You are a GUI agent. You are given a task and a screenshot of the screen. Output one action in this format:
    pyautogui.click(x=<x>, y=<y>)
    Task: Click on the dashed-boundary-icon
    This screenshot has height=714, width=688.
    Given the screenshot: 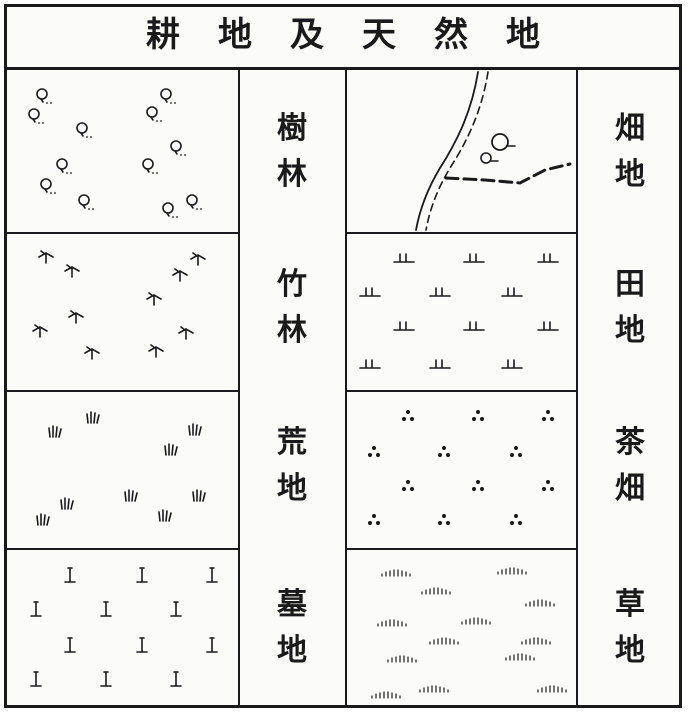 What is the action you would take?
    pyautogui.click(x=493, y=151)
    